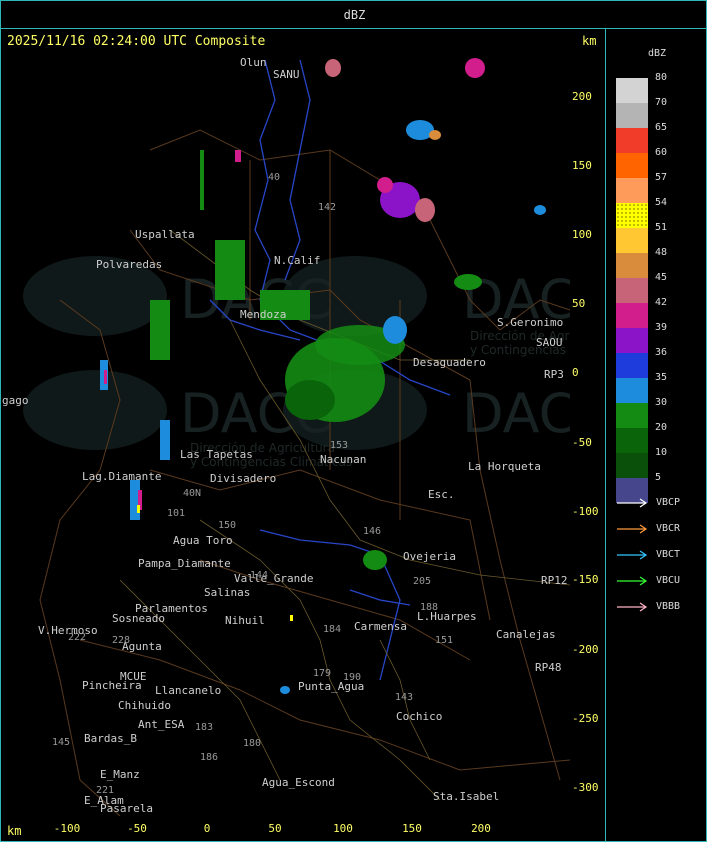 The width and height of the screenshot is (707, 842). I want to click on place-label: Salinas, so click(227, 592).